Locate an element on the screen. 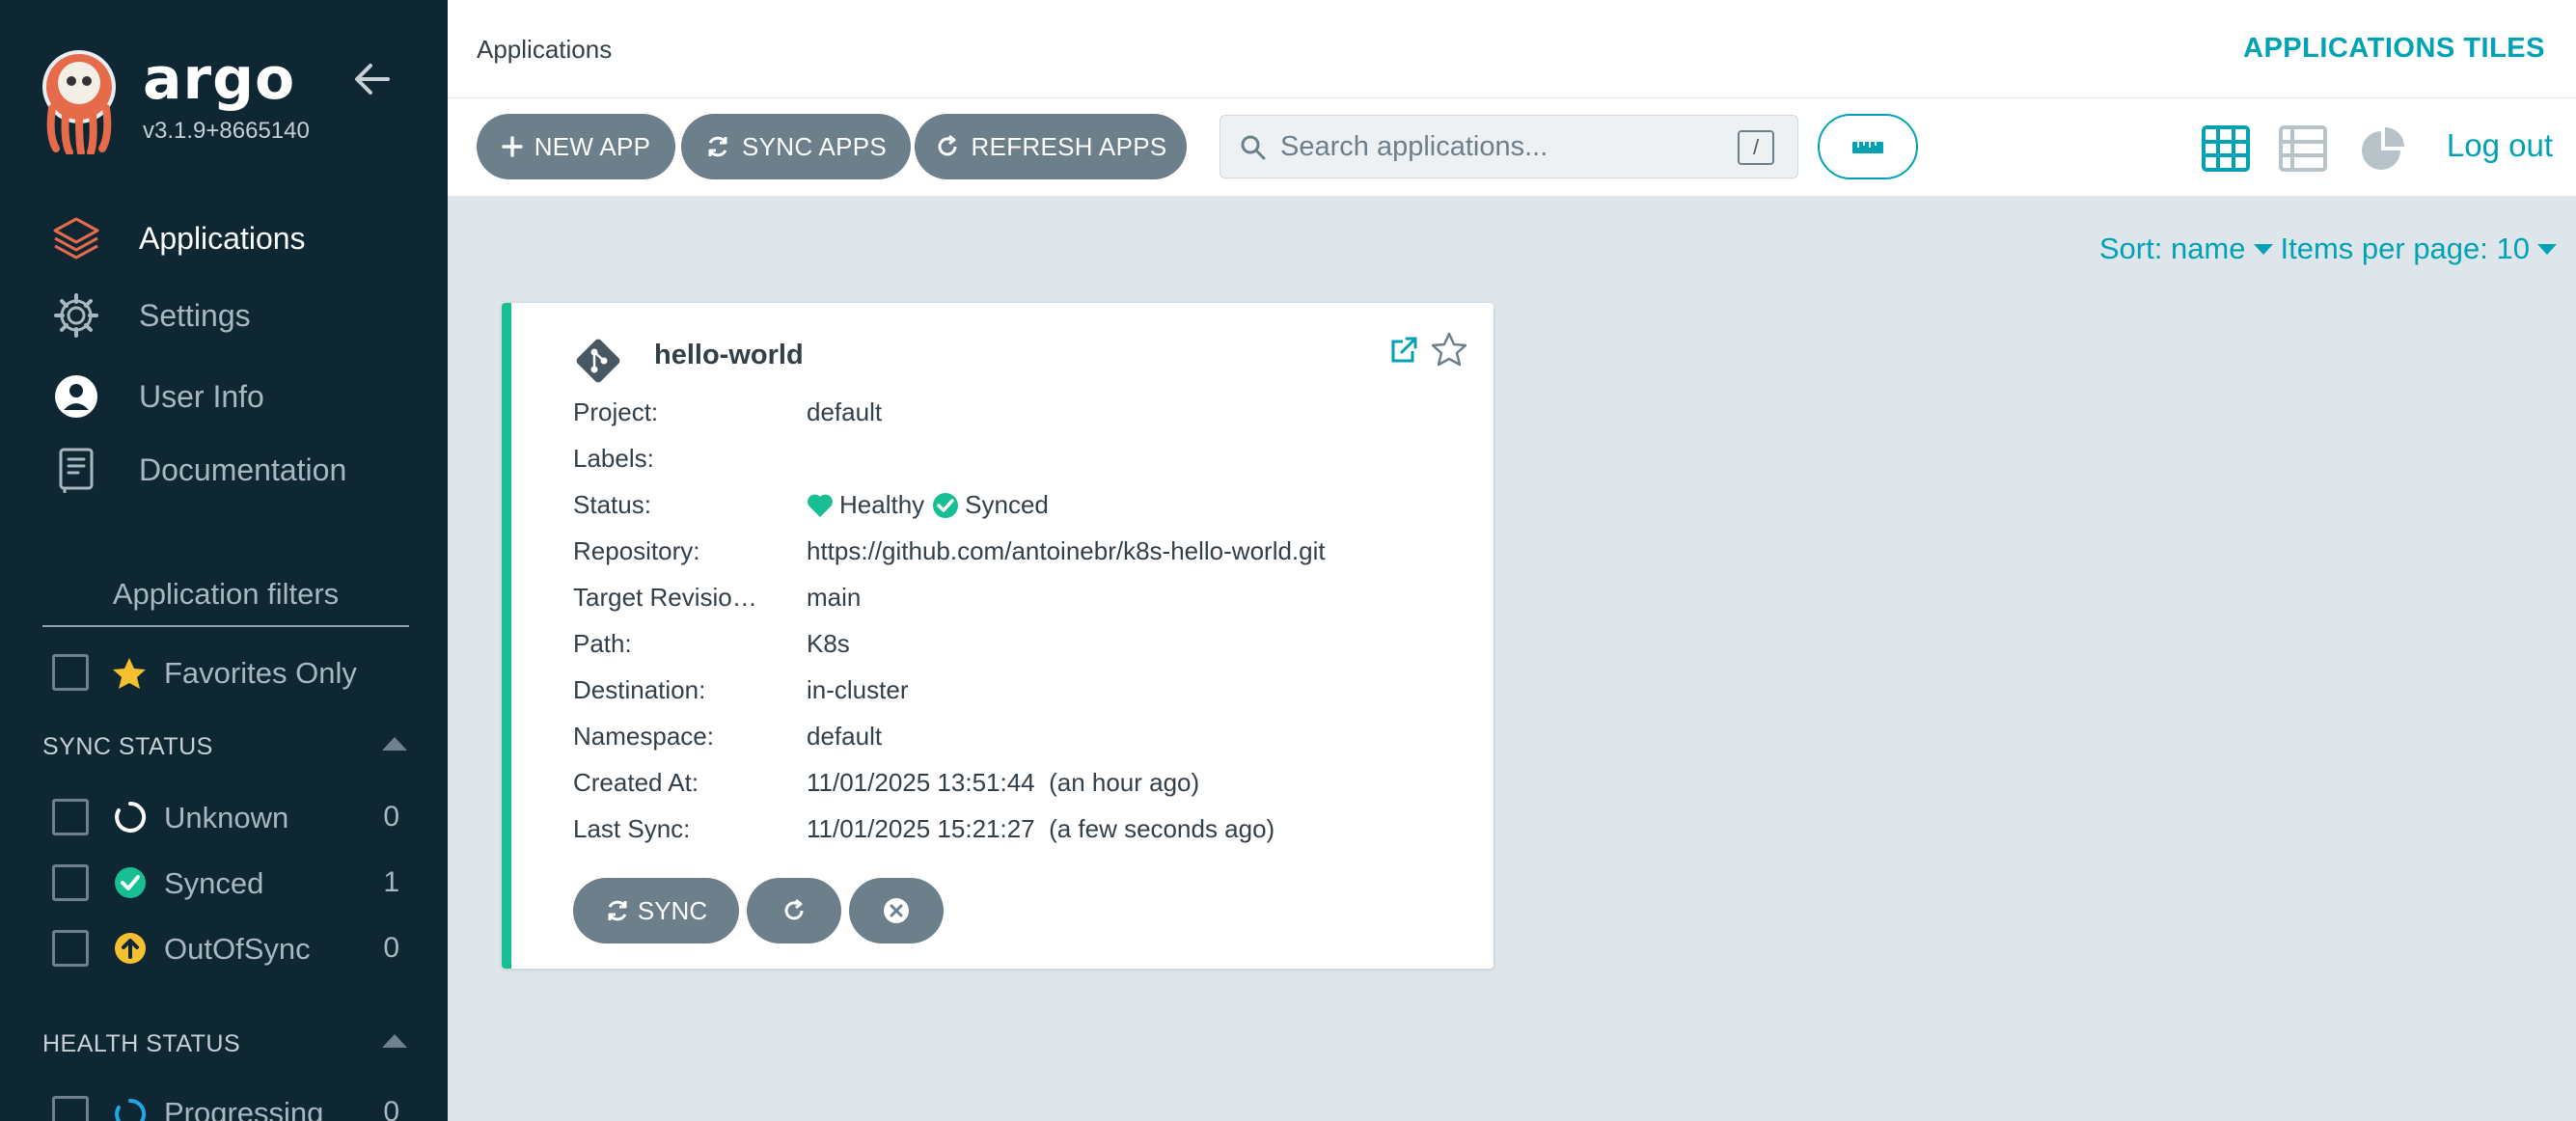 Image resolution: width=2576 pixels, height=1121 pixels. minimize-filters-button is located at coordinates (1868, 146).